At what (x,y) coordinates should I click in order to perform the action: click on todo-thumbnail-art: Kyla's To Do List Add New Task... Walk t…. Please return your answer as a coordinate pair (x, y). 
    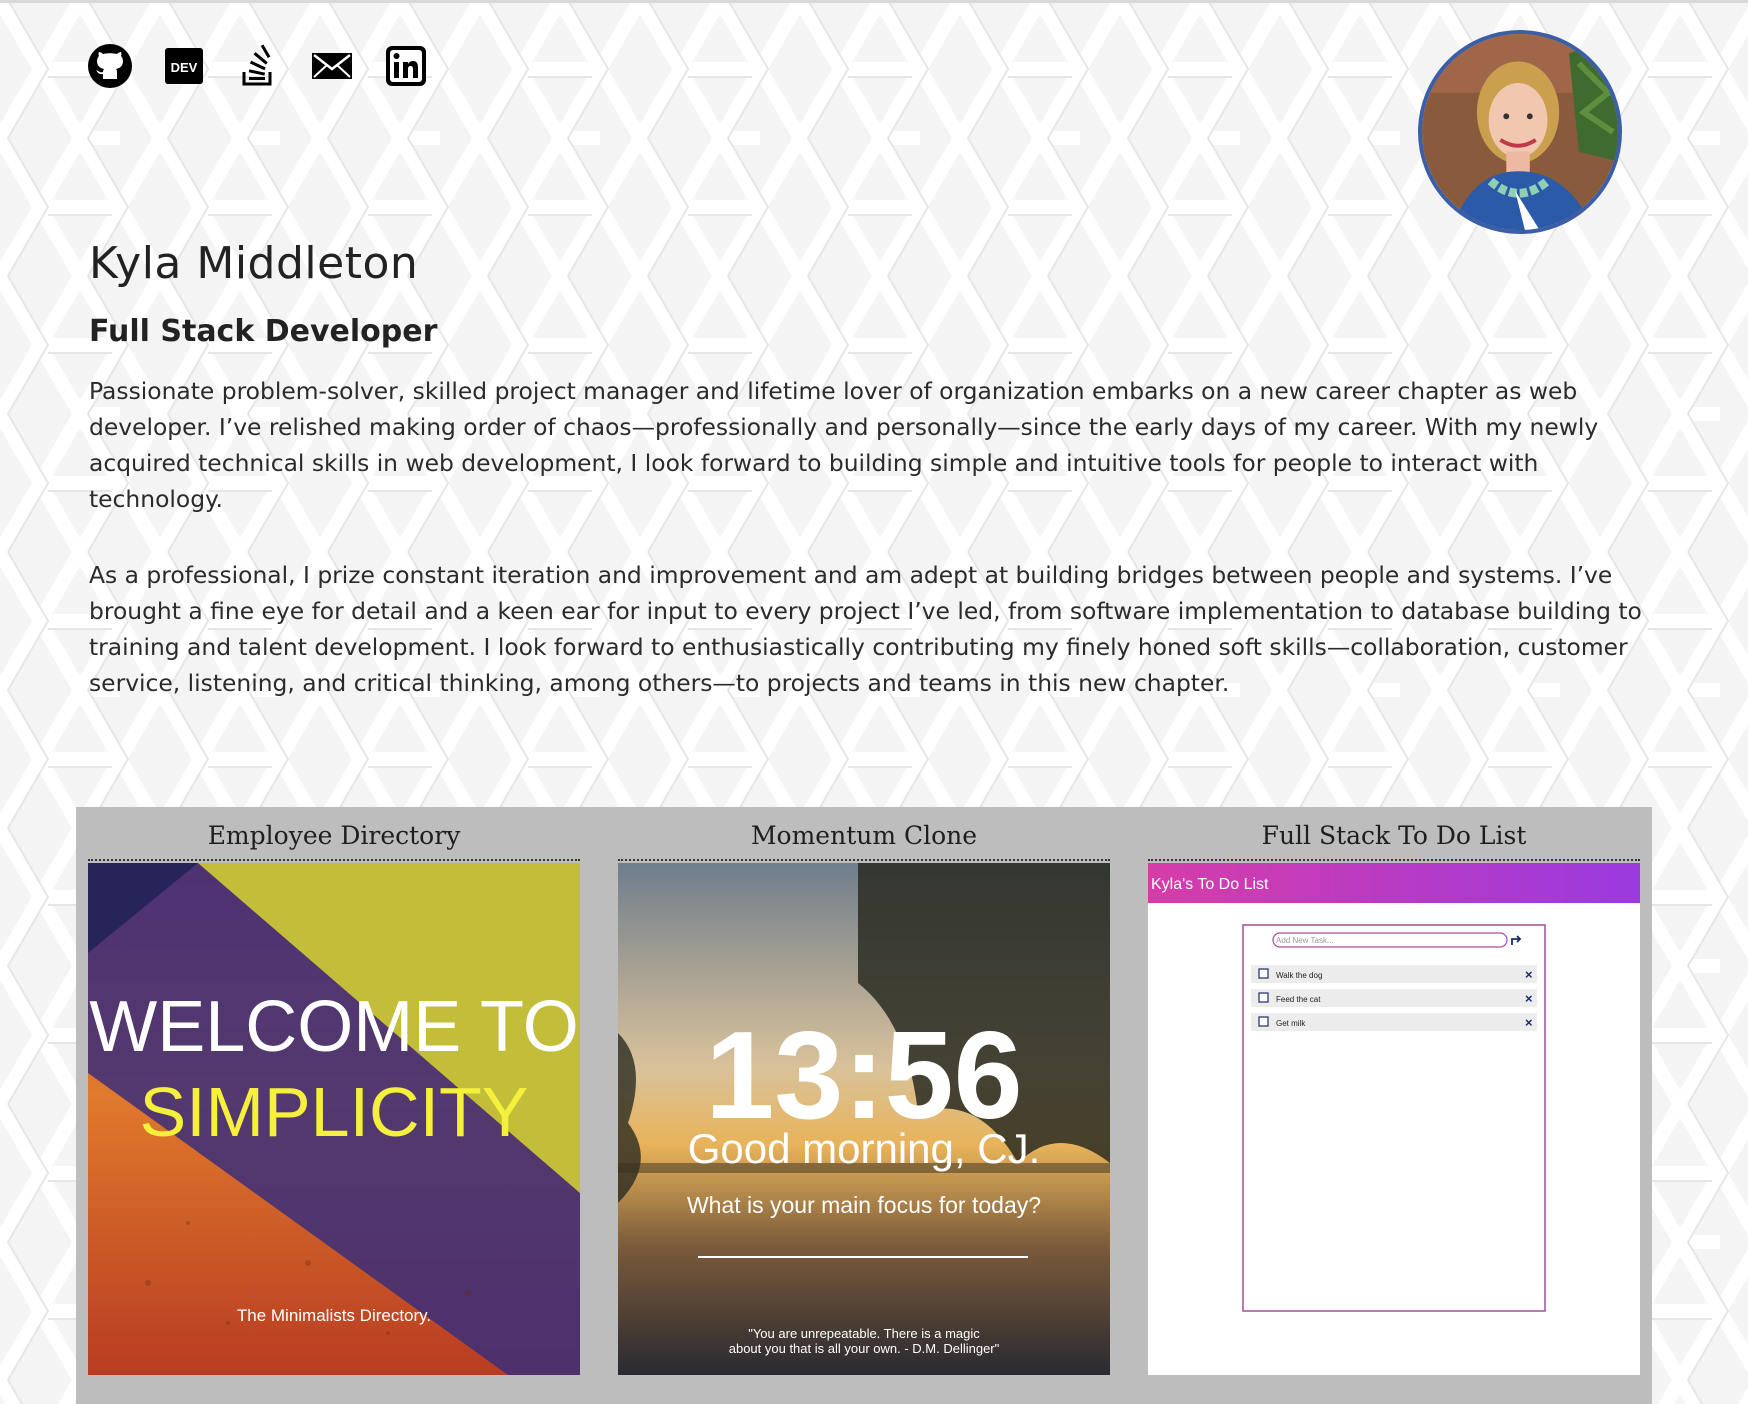
    Looking at the image, I should click on (1394, 1119).